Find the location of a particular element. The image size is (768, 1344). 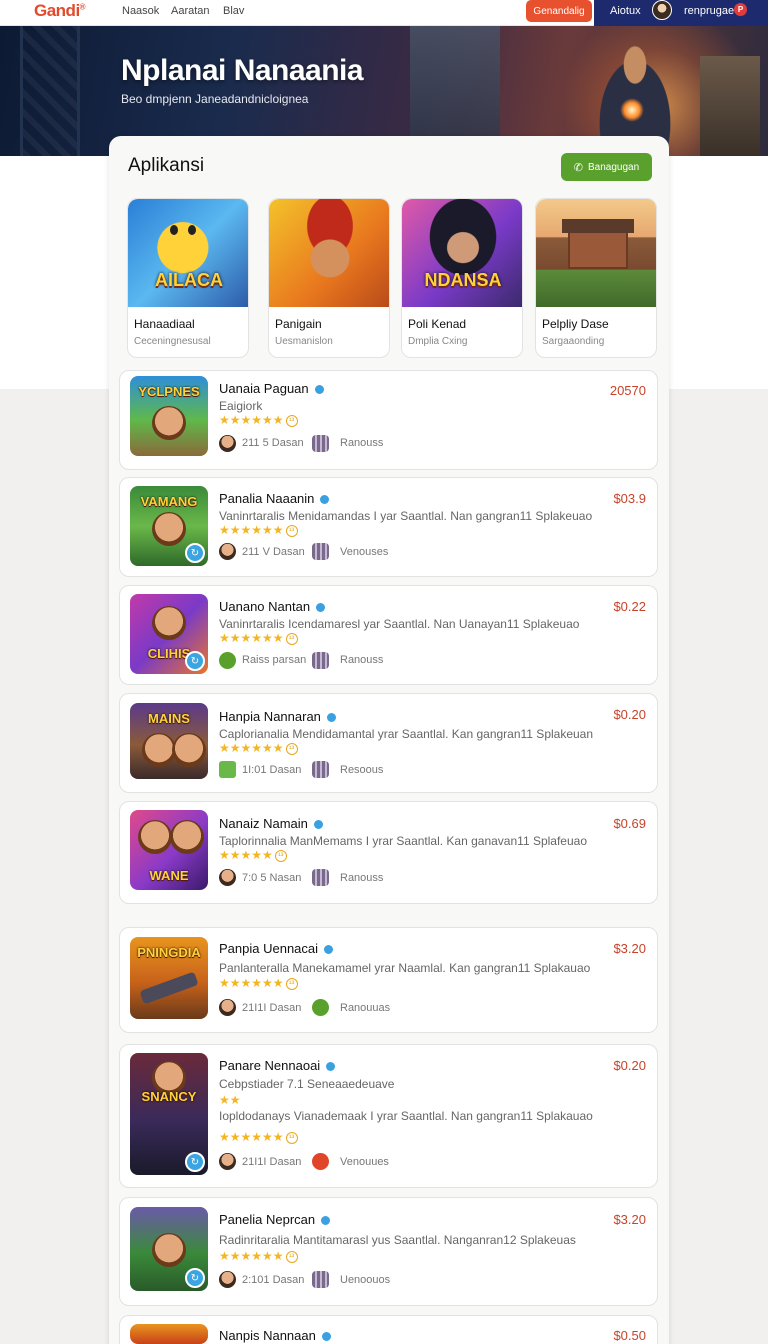

featured-tile: Pelpliy Dase Sargaaonding is located at coordinates (596, 278).